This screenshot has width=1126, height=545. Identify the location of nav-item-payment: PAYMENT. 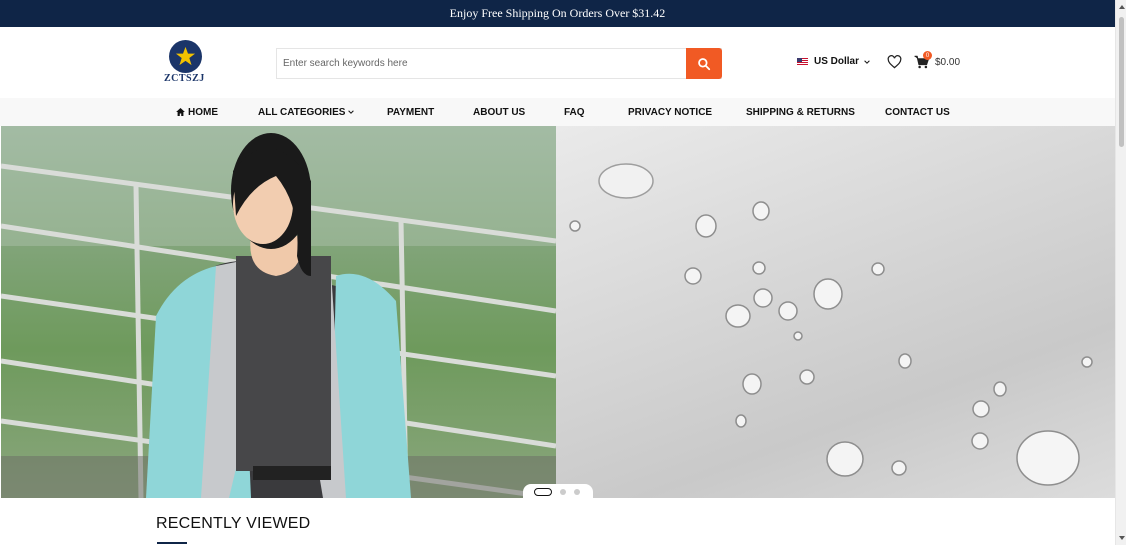
(410, 112).